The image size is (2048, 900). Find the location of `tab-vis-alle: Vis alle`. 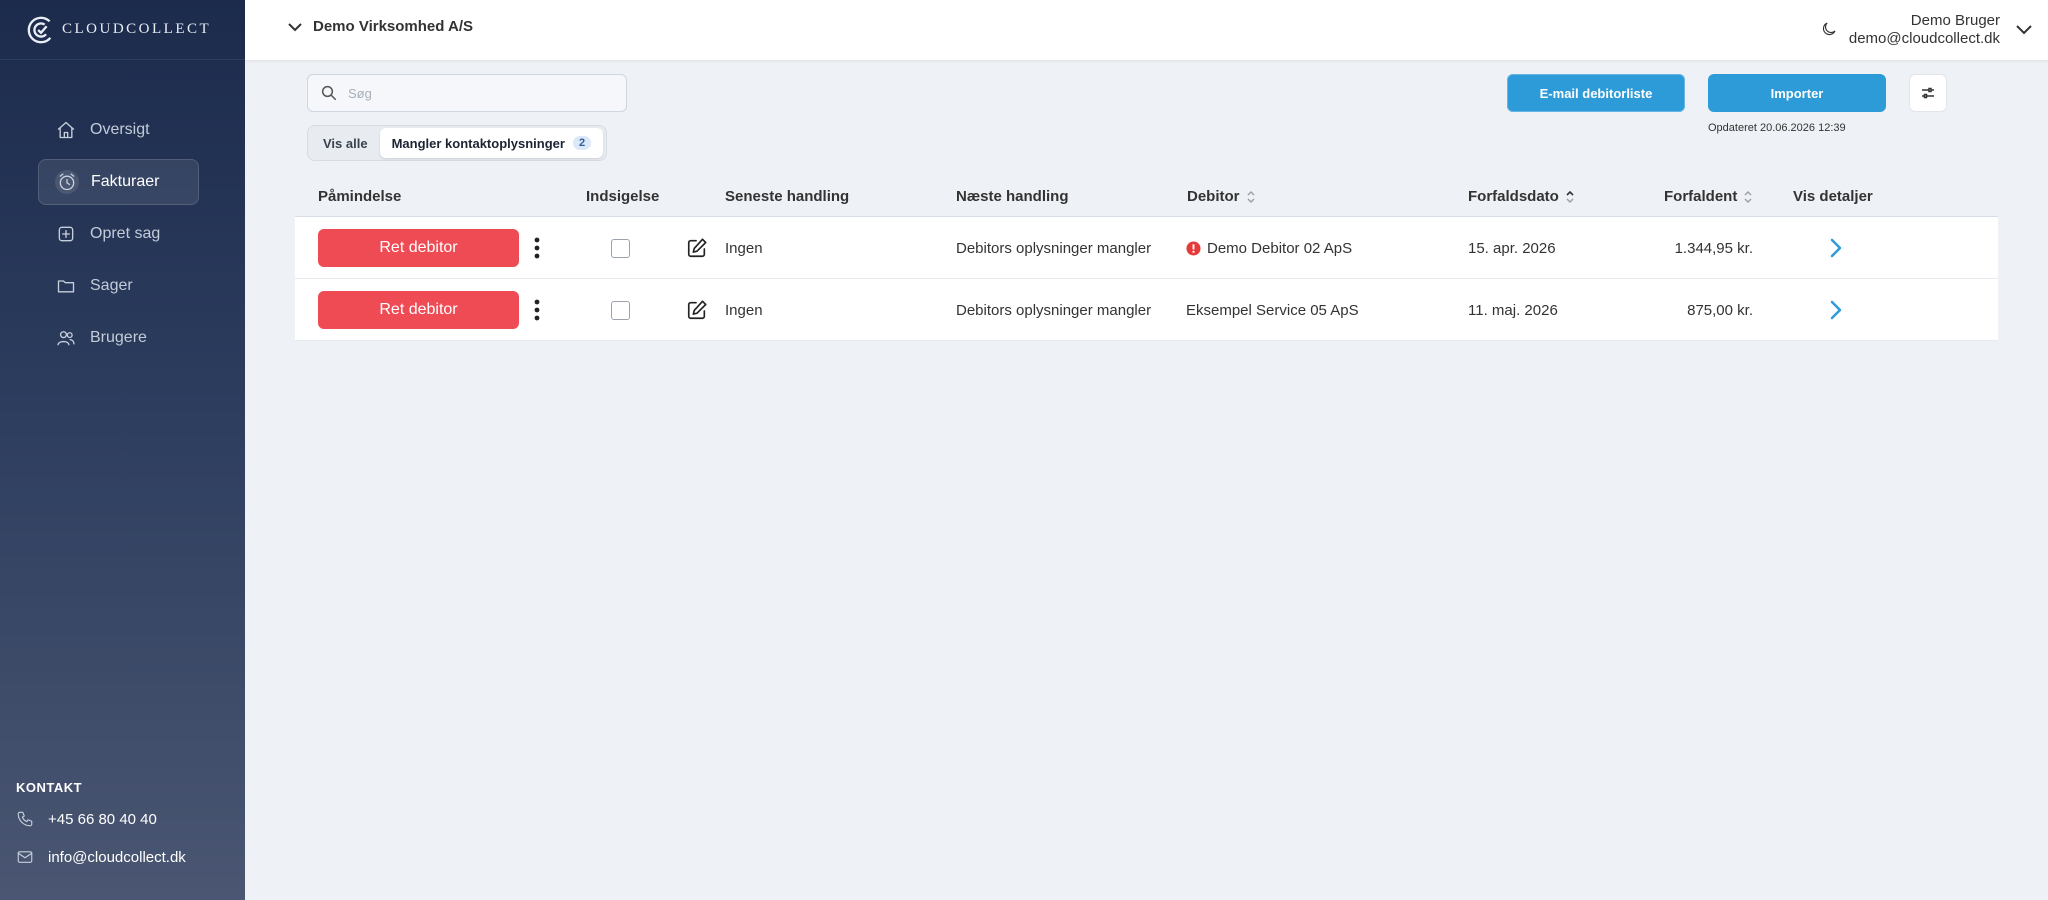

tab-vis-alle: Vis alle is located at coordinates (345, 143).